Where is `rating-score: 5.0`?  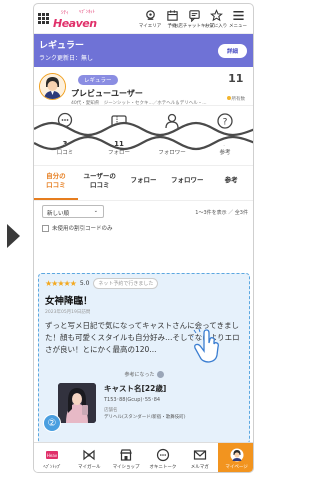
rating-score: 5.0 is located at coordinates (84, 283).